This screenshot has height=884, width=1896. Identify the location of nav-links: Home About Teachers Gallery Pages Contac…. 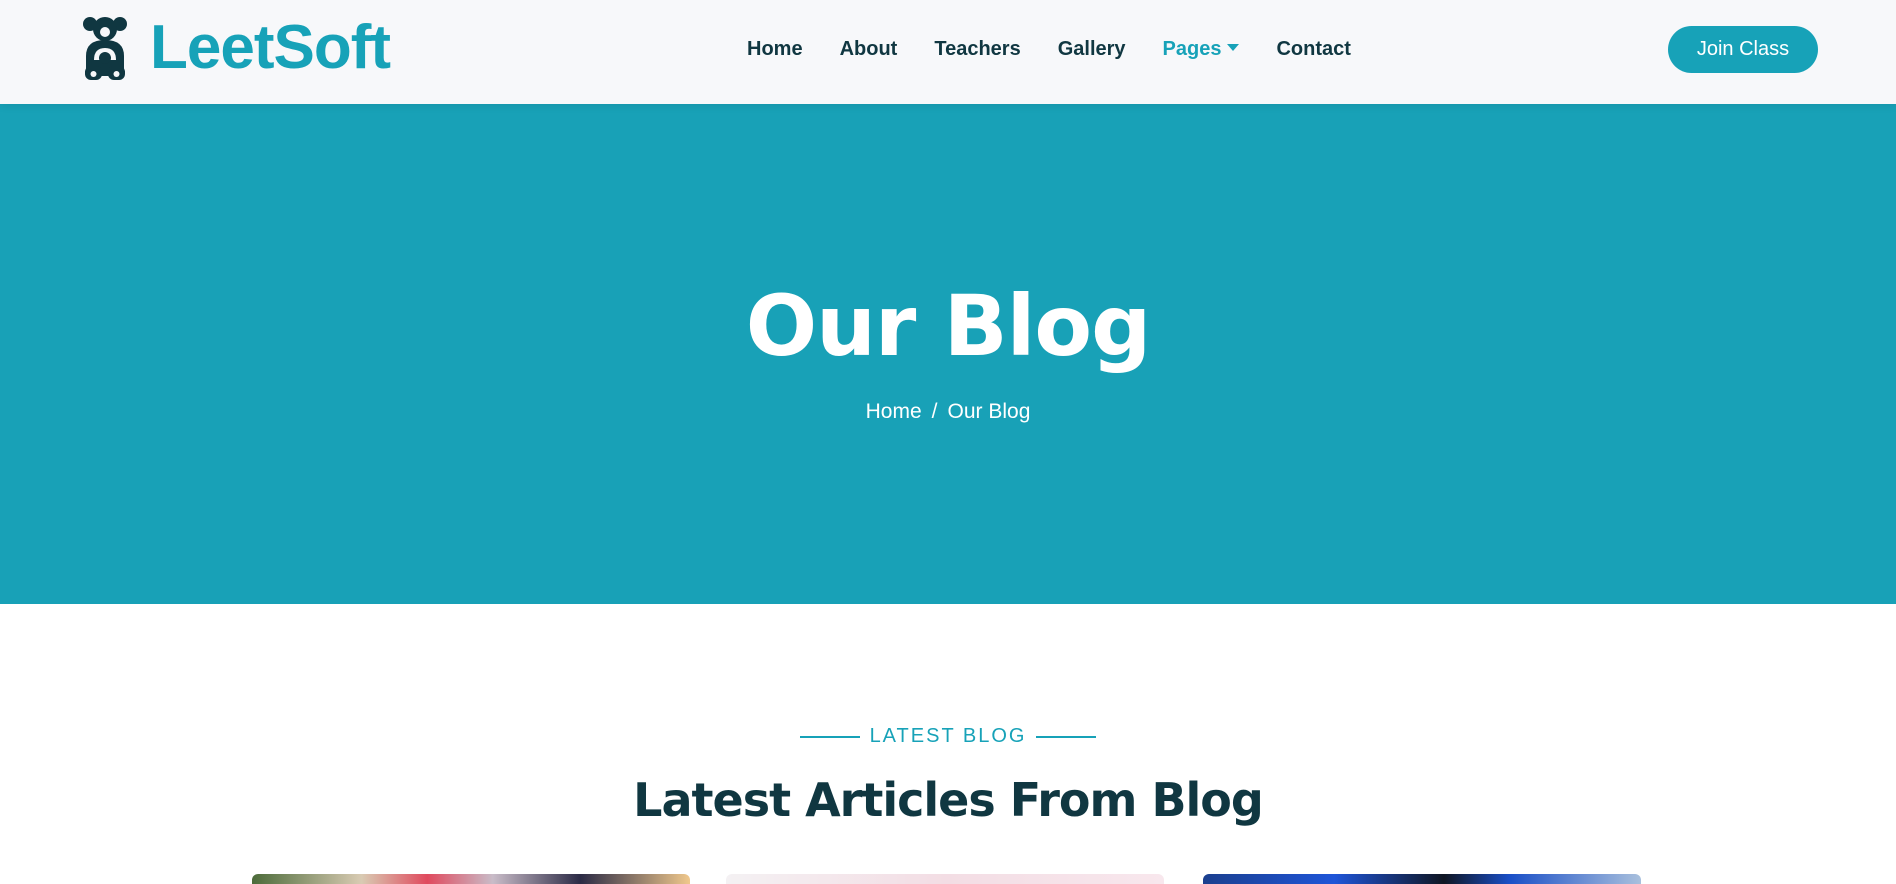
(1067, 49).